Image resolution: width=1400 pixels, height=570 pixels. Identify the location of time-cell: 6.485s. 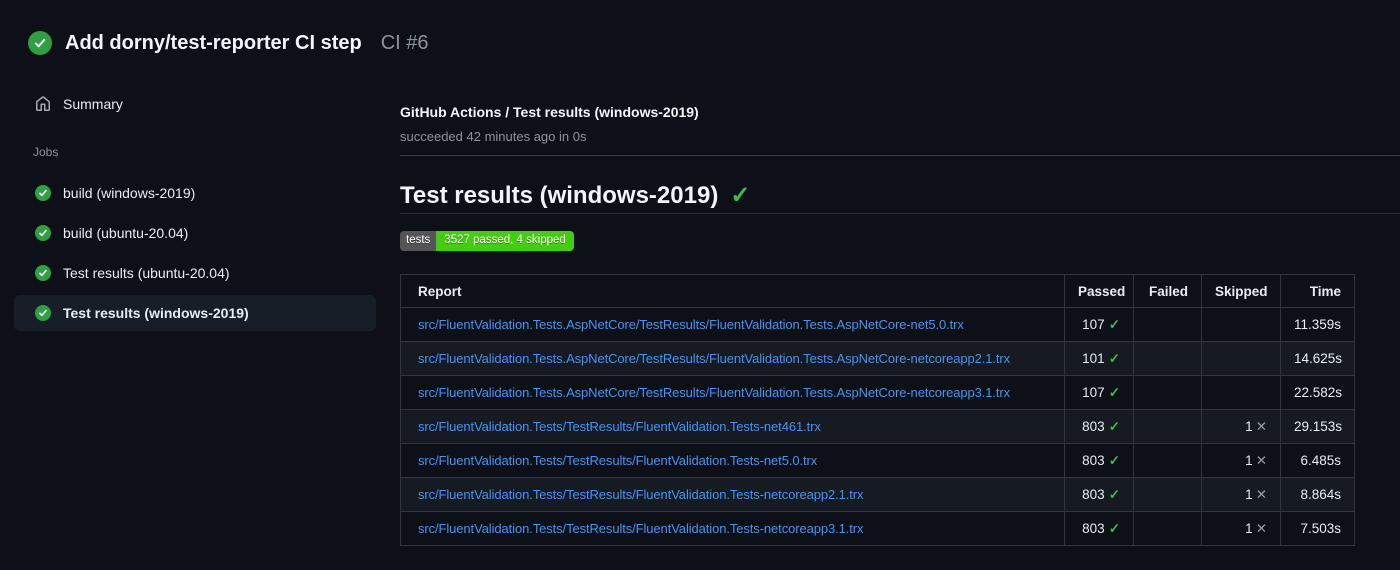
(1317, 460).